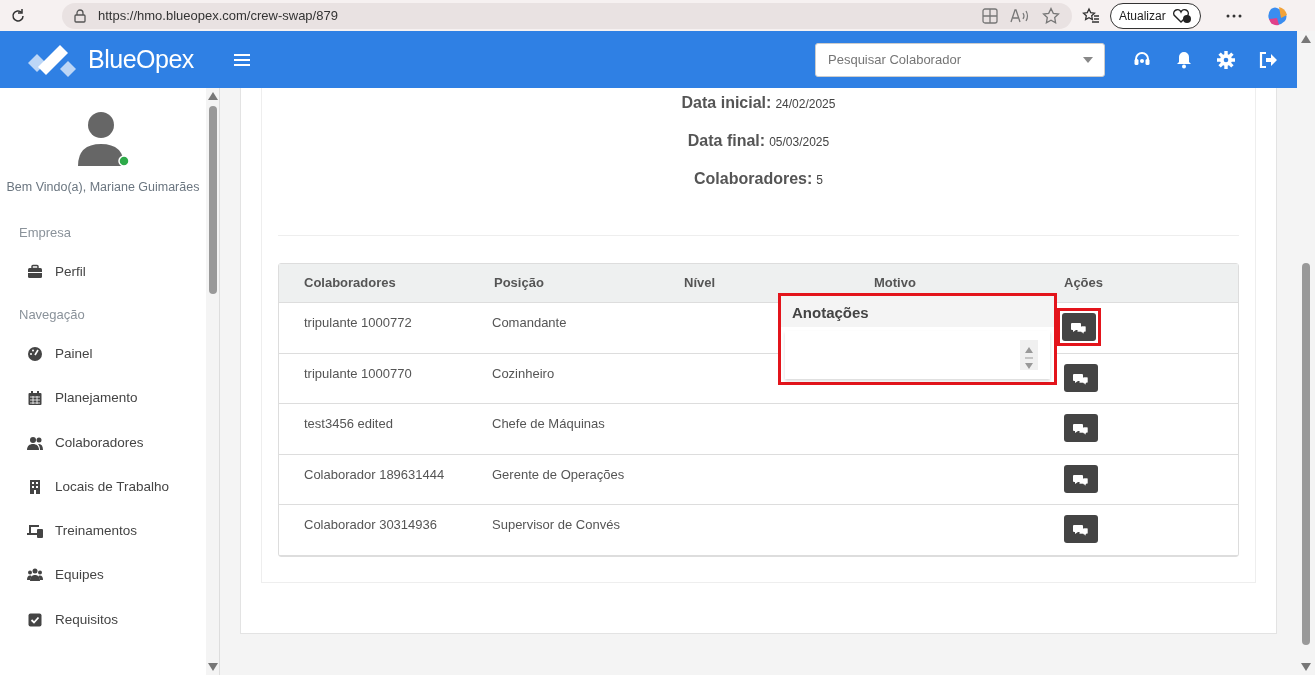  Describe the element at coordinates (990, 15) in the screenshot. I see `apps-icon` at that location.